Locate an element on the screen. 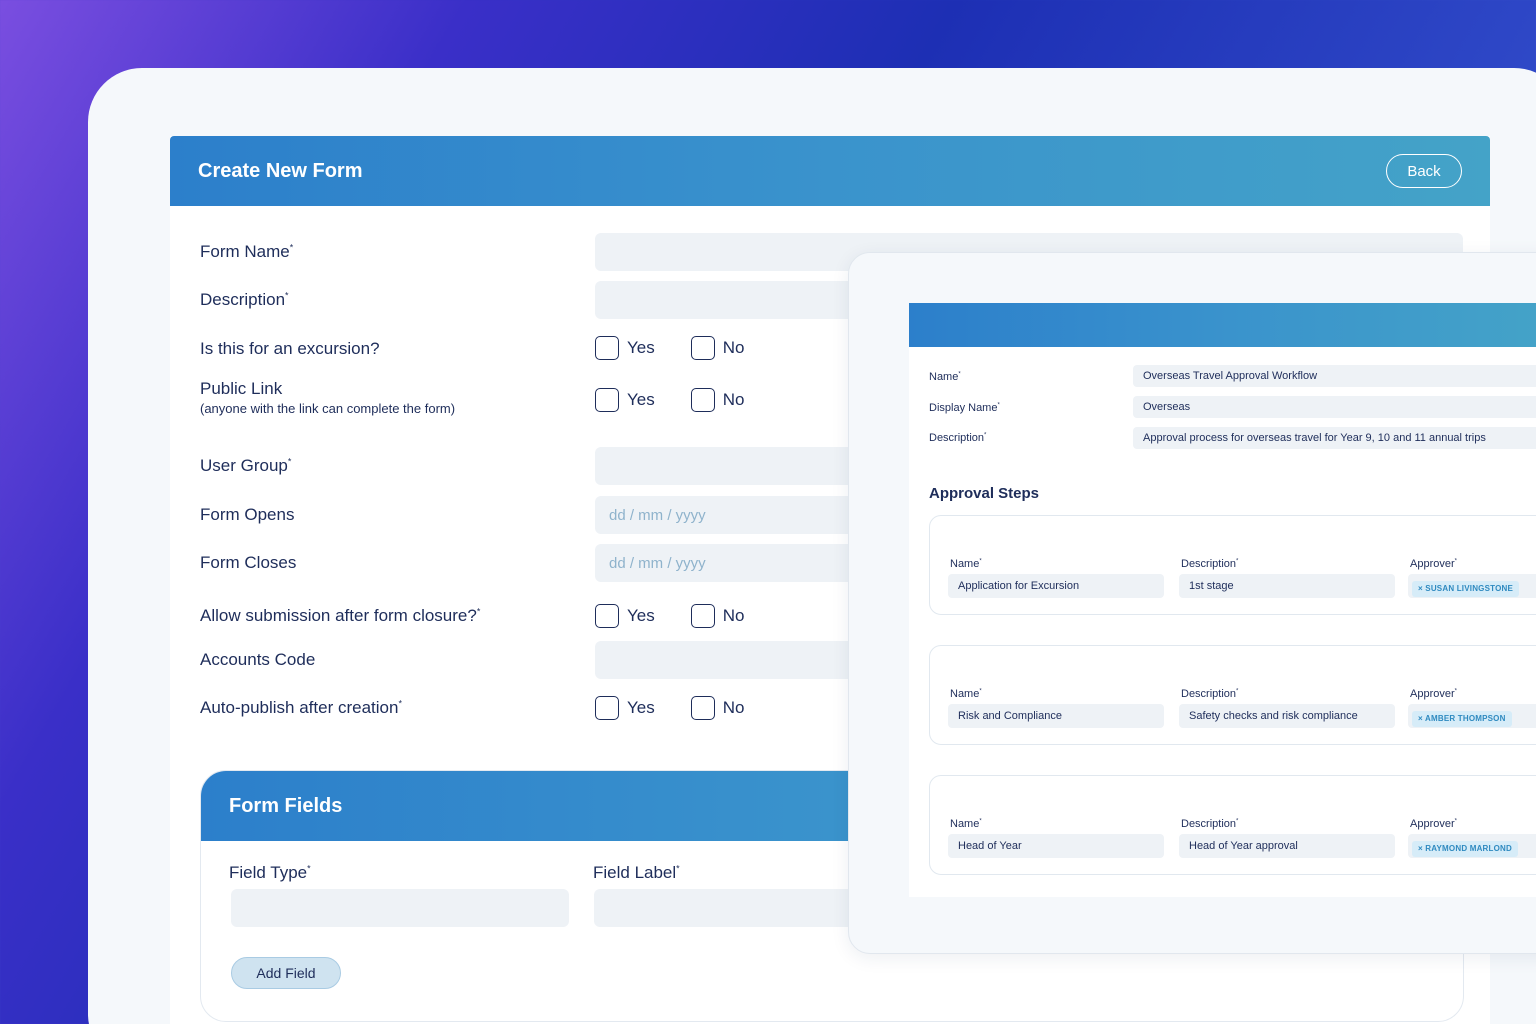 Image resolution: width=1536 pixels, height=1024 pixels. approver-chip: × SUSAN LIVINGSTONE is located at coordinates (1466, 589).